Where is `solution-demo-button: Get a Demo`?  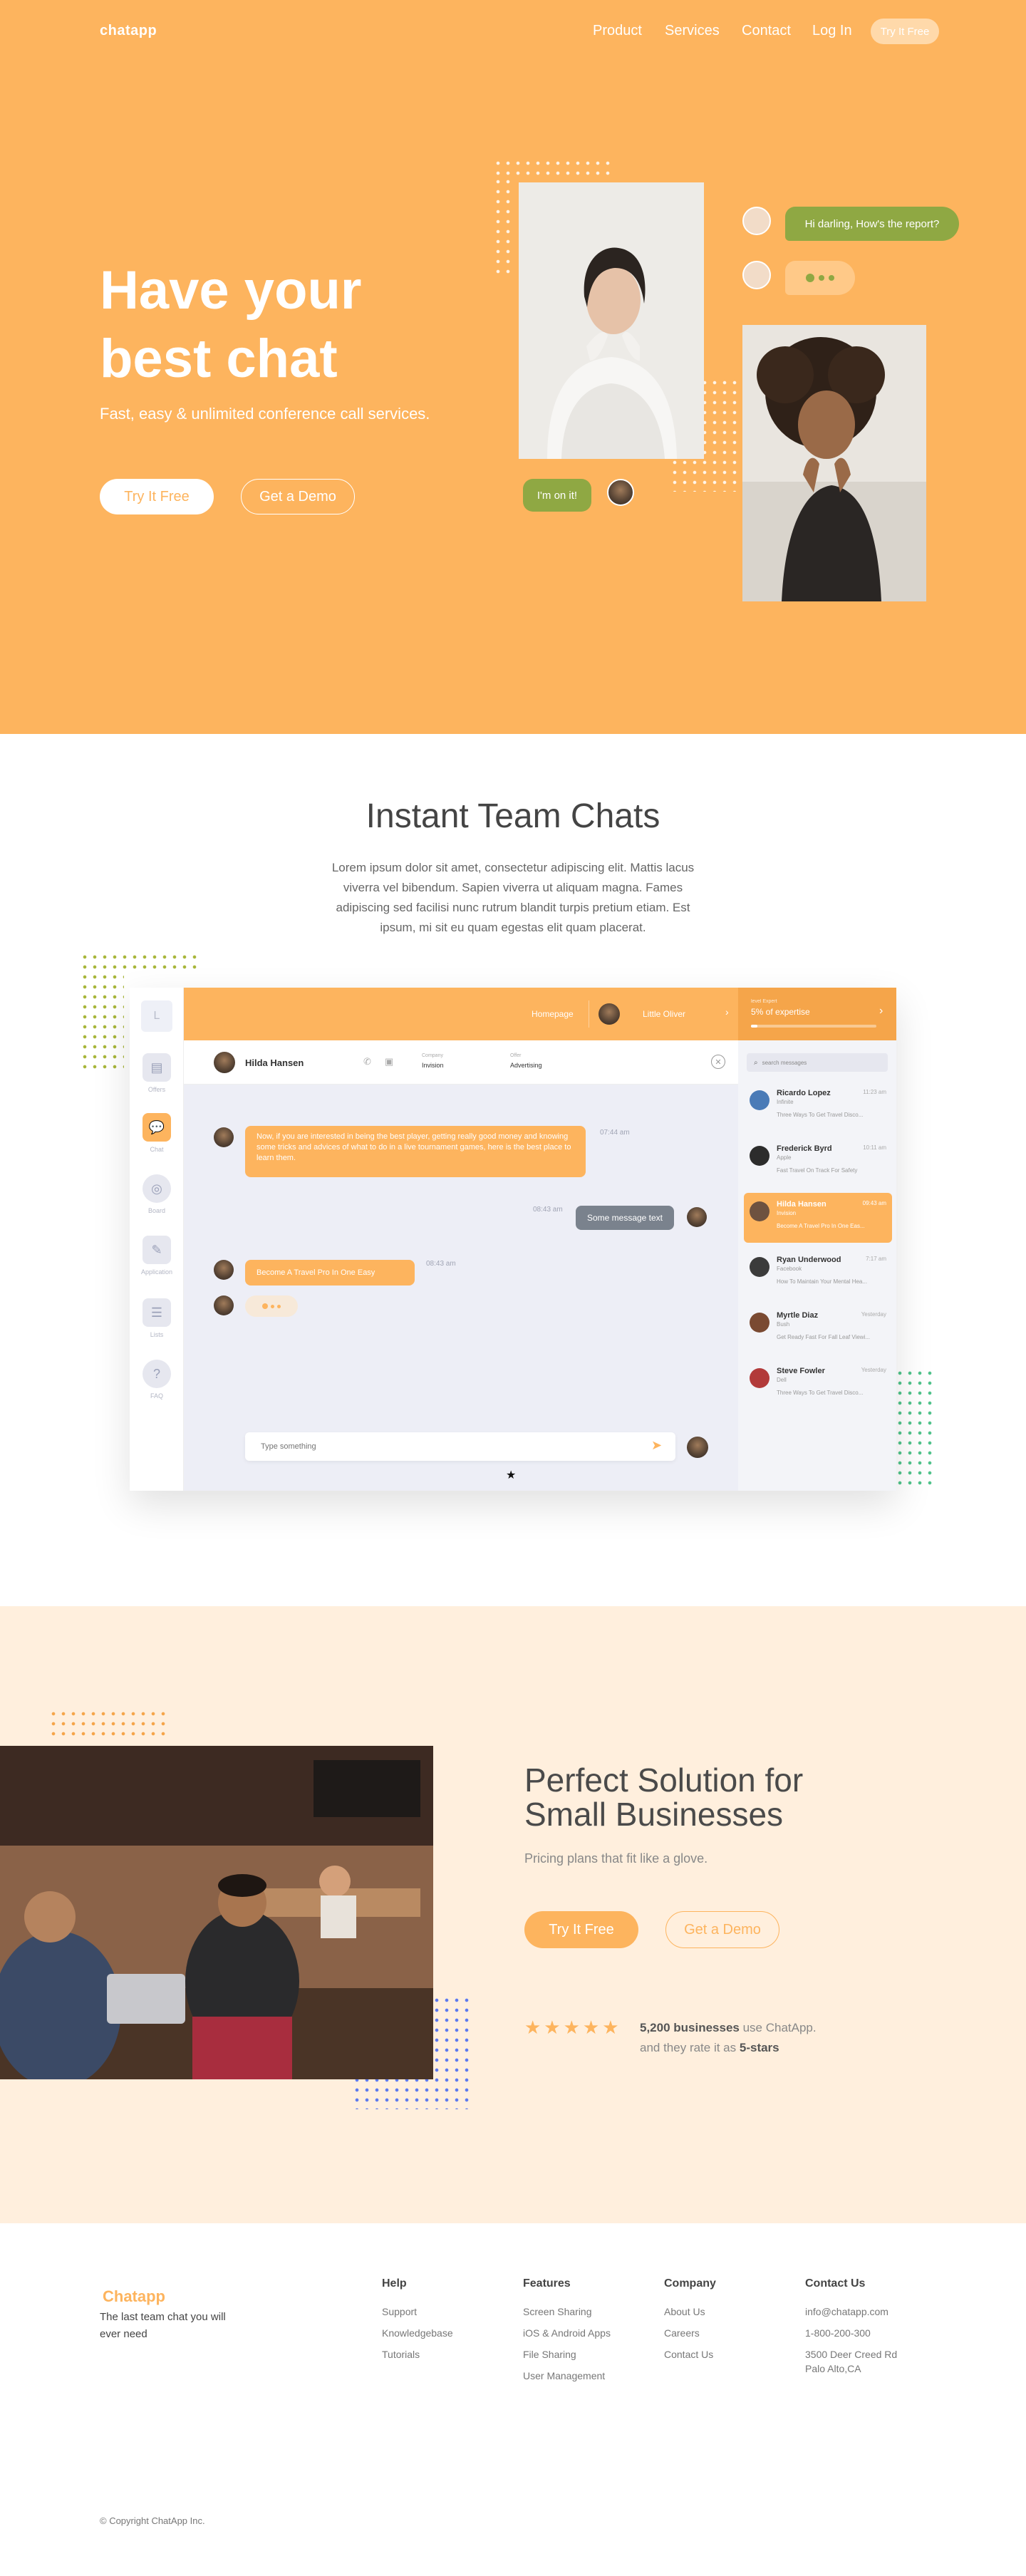
solution-demo-button: Get a Demo is located at coordinates (722, 1929).